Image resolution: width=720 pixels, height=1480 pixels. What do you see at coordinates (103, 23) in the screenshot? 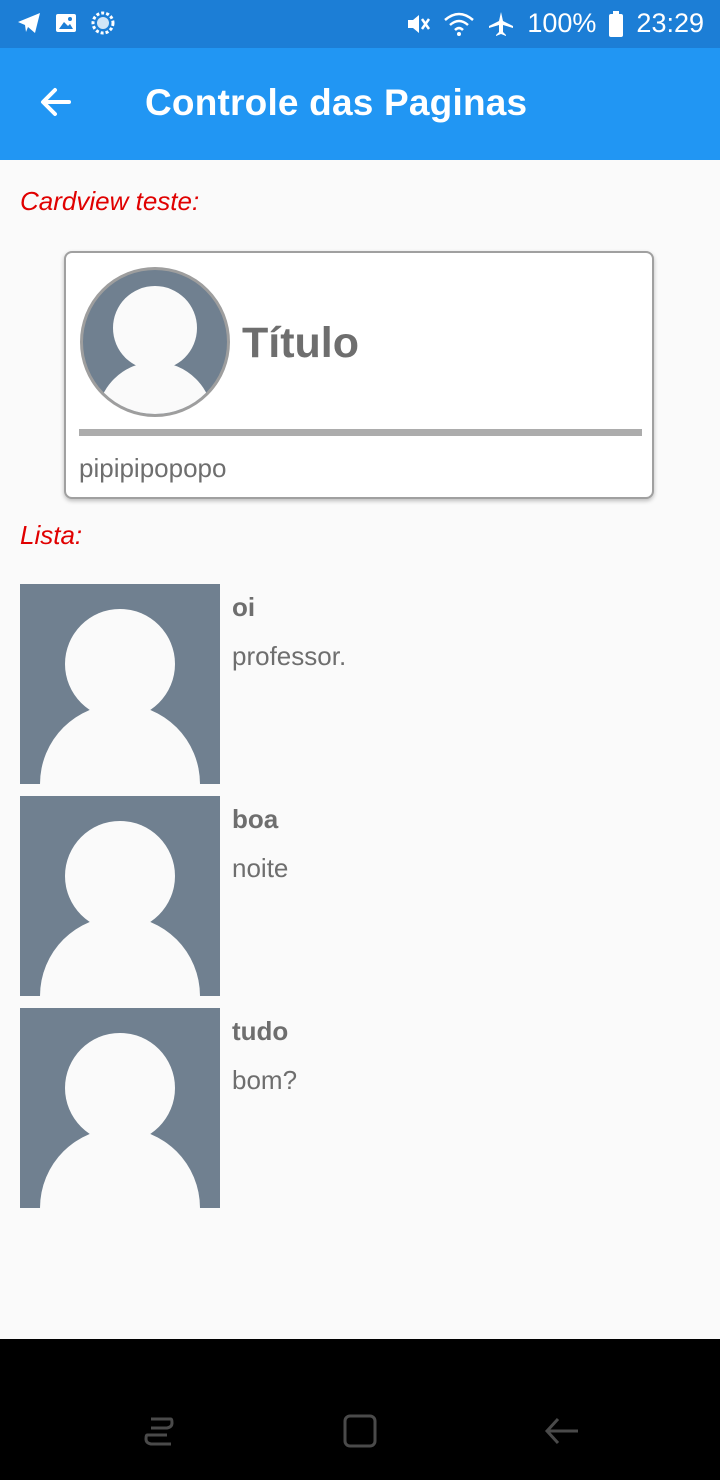
I see `sync-icon` at bounding box center [103, 23].